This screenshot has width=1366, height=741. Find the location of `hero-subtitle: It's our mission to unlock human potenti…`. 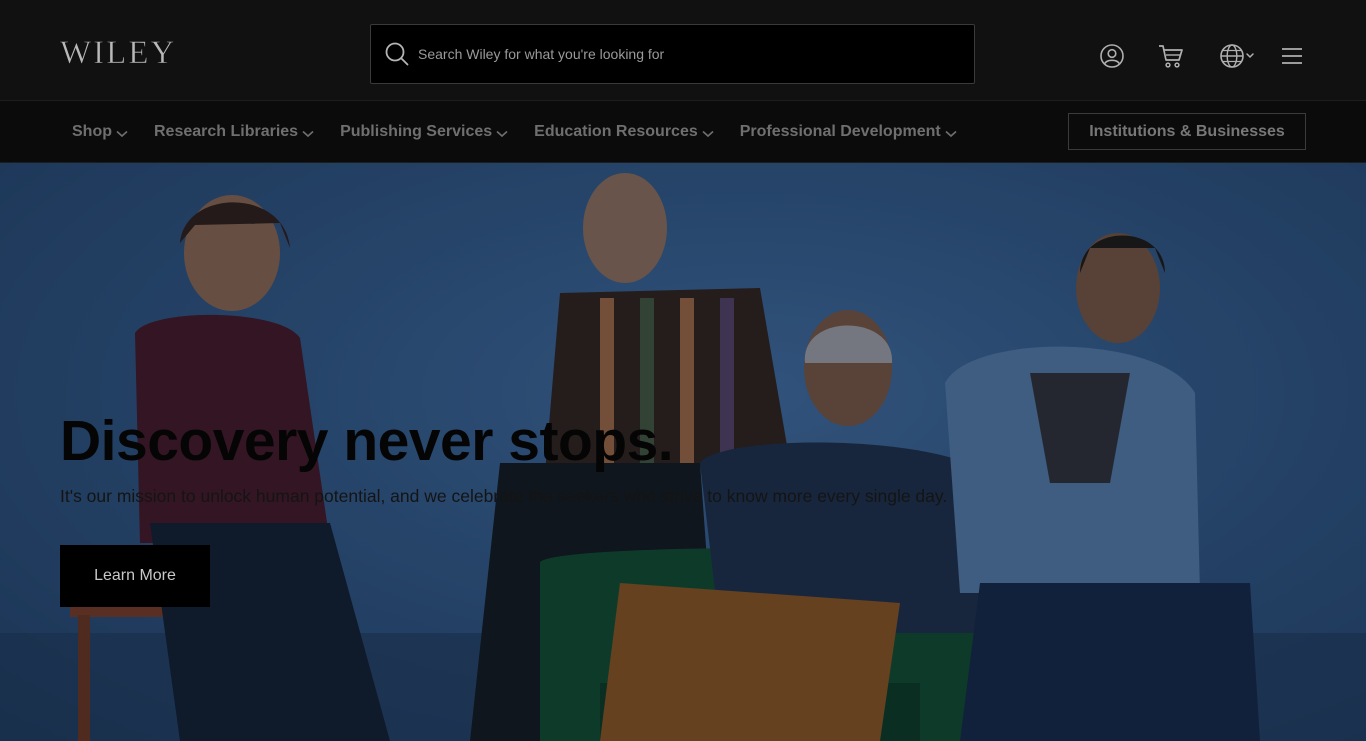

hero-subtitle: It's our mission to unlock human potenti… is located at coordinates (504, 496).